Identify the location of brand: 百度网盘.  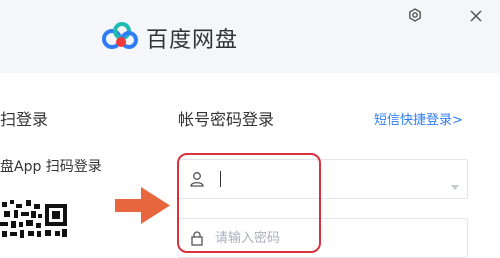
(169, 38).